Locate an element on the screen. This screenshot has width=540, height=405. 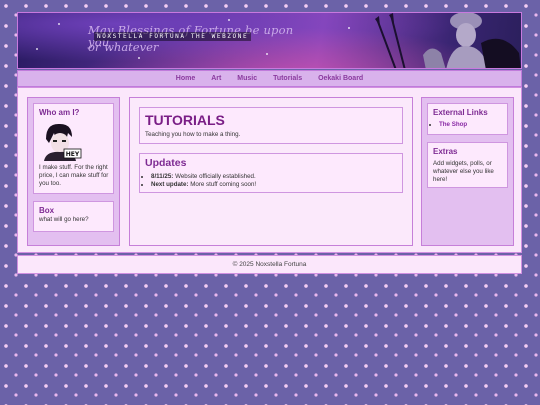
who-am-i-title: Who am I? is located at coordinates (59, 112).